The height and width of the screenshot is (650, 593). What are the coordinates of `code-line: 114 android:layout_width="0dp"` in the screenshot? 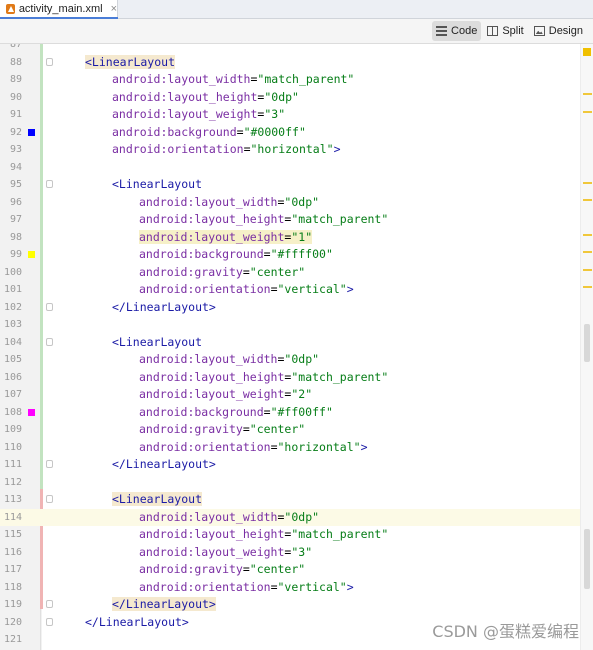 It's located at (296, 517).